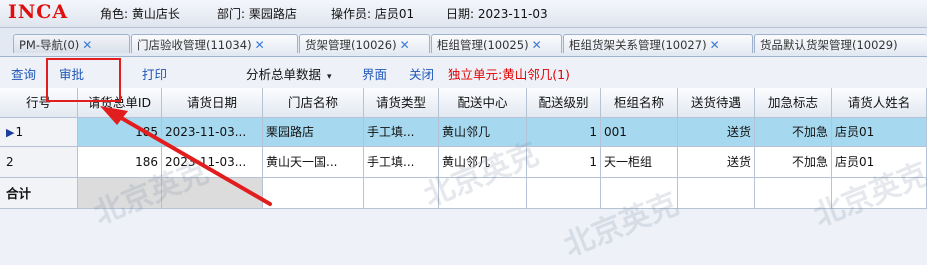  I want to click on annotation-arrow-icon, so click(186, 156).